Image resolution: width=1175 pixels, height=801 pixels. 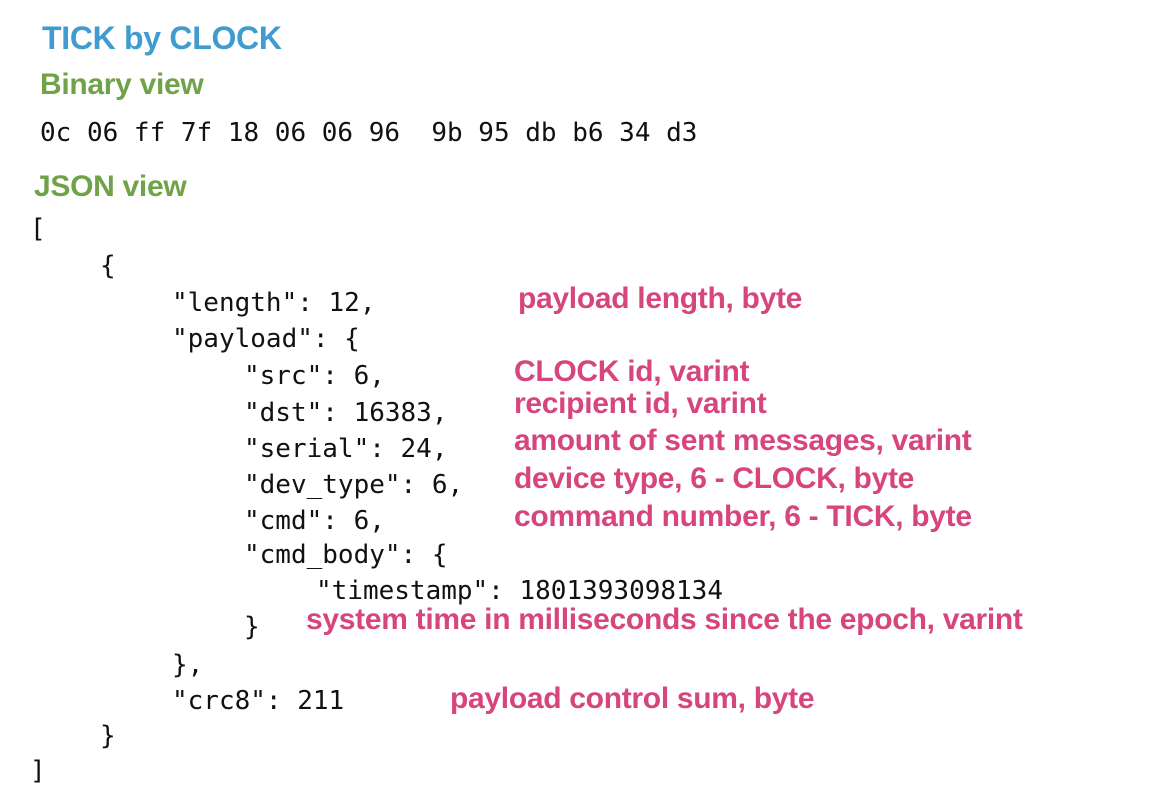 What do you see at coordinates (640, 403) in the screenshot?
I see `annotation-dst: recipient id, varint` at bounding box center [640, 403].